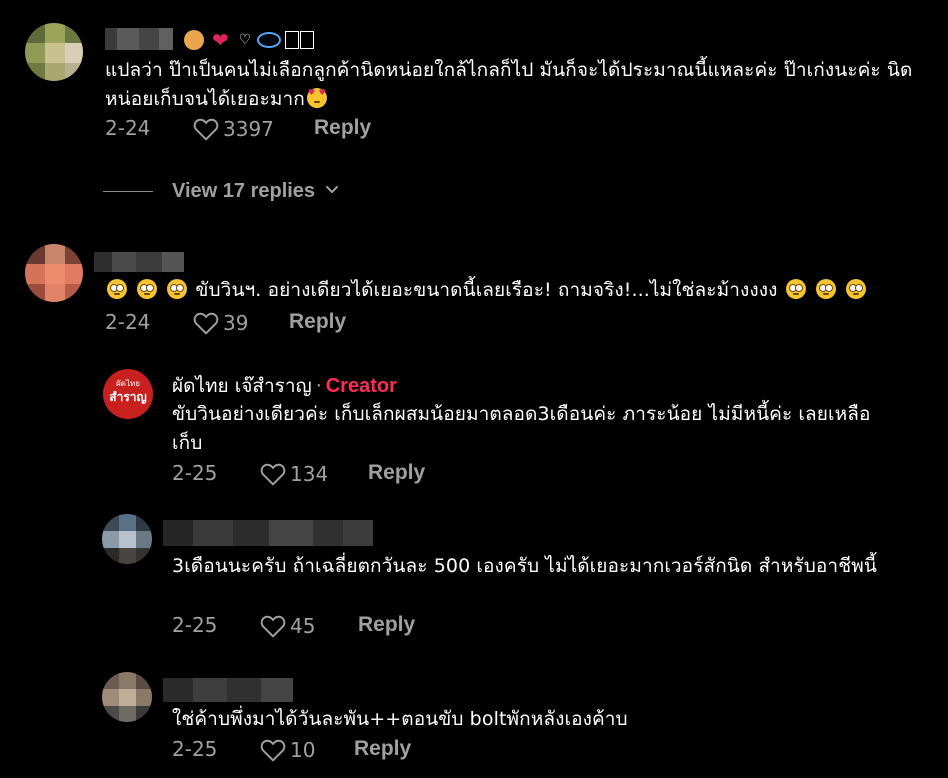  Describe the element at coordinates (287, 626) in the screenshot. I see `like-button: 45` at that location.